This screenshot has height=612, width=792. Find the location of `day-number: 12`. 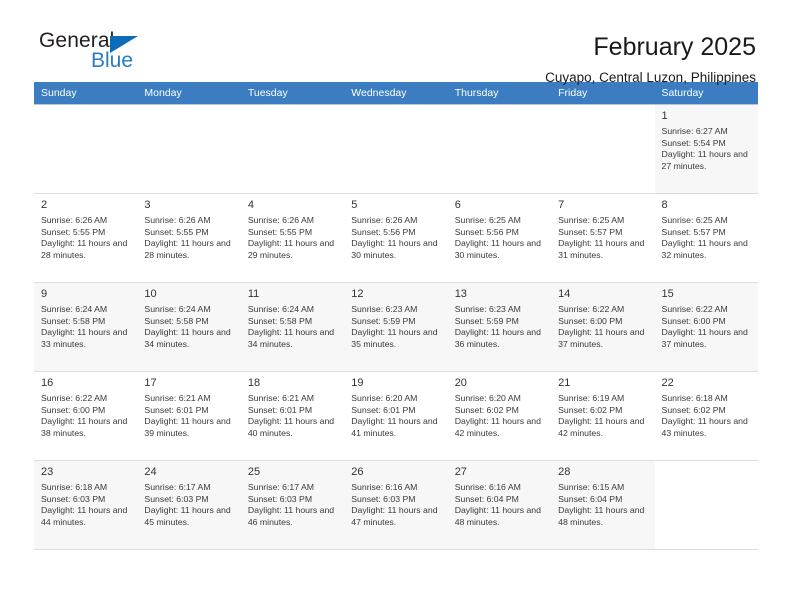

day-number: 12 is located at coordinates (357, 294).